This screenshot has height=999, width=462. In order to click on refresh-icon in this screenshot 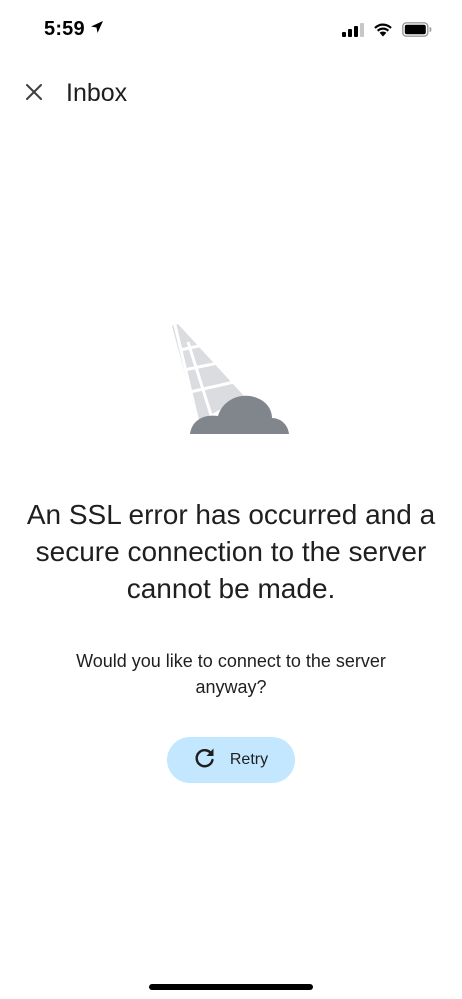, I will do `click(205, 760)`.